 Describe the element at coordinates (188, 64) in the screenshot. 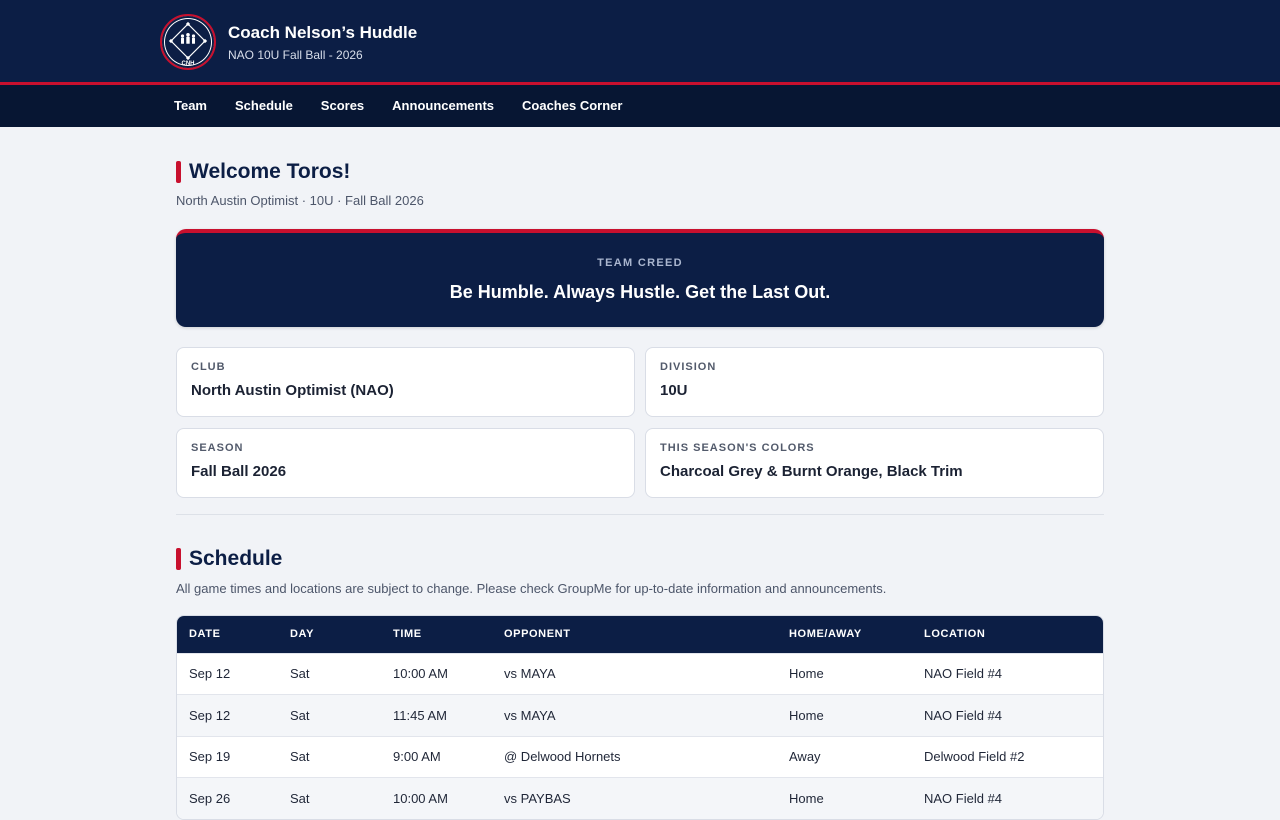

I see `logo-monogram: CNH` at that location.